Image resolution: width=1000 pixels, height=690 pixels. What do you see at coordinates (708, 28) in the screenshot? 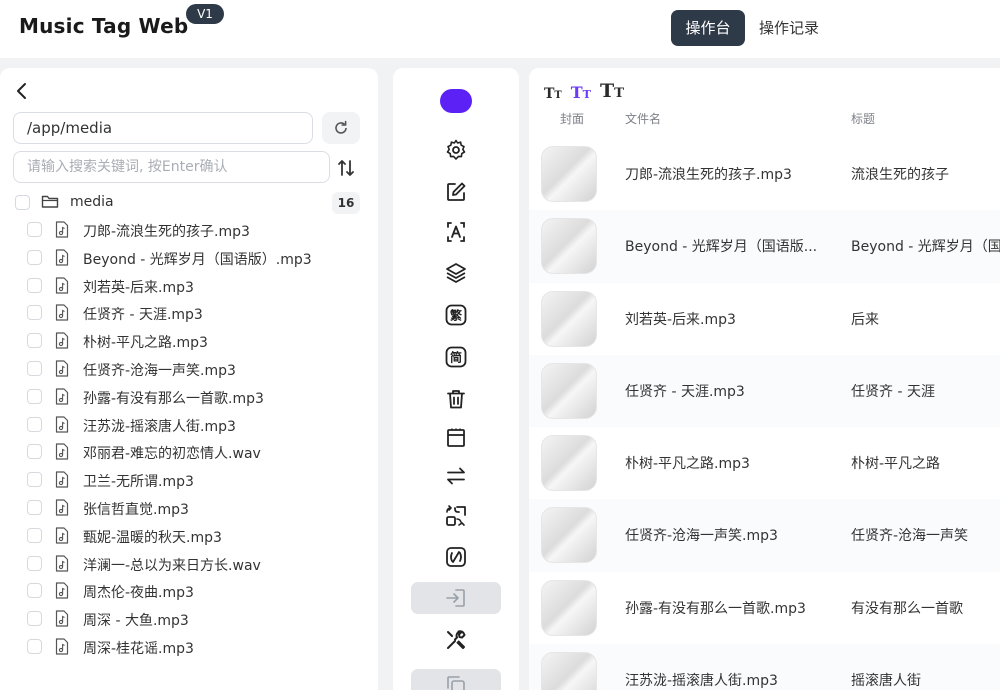
I see `nav-console-button: 操作台` at bounding box center [708, 28].